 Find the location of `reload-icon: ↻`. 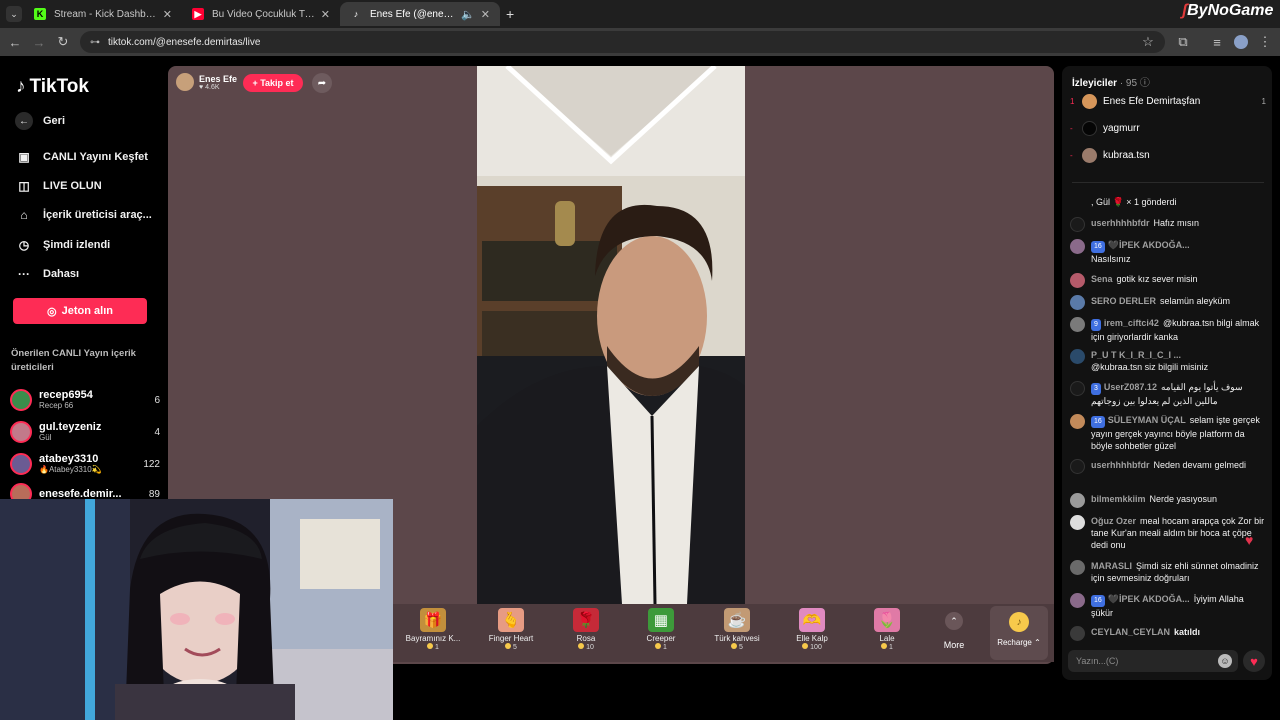

reload-icon: ↻ is located at coordinates (63, 42).